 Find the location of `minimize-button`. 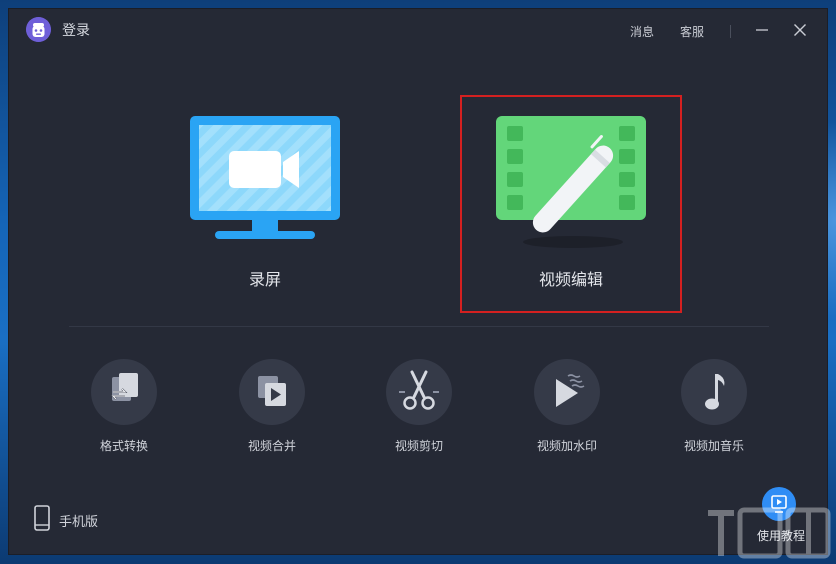

minimize-button is located at coordinates (762, 30).